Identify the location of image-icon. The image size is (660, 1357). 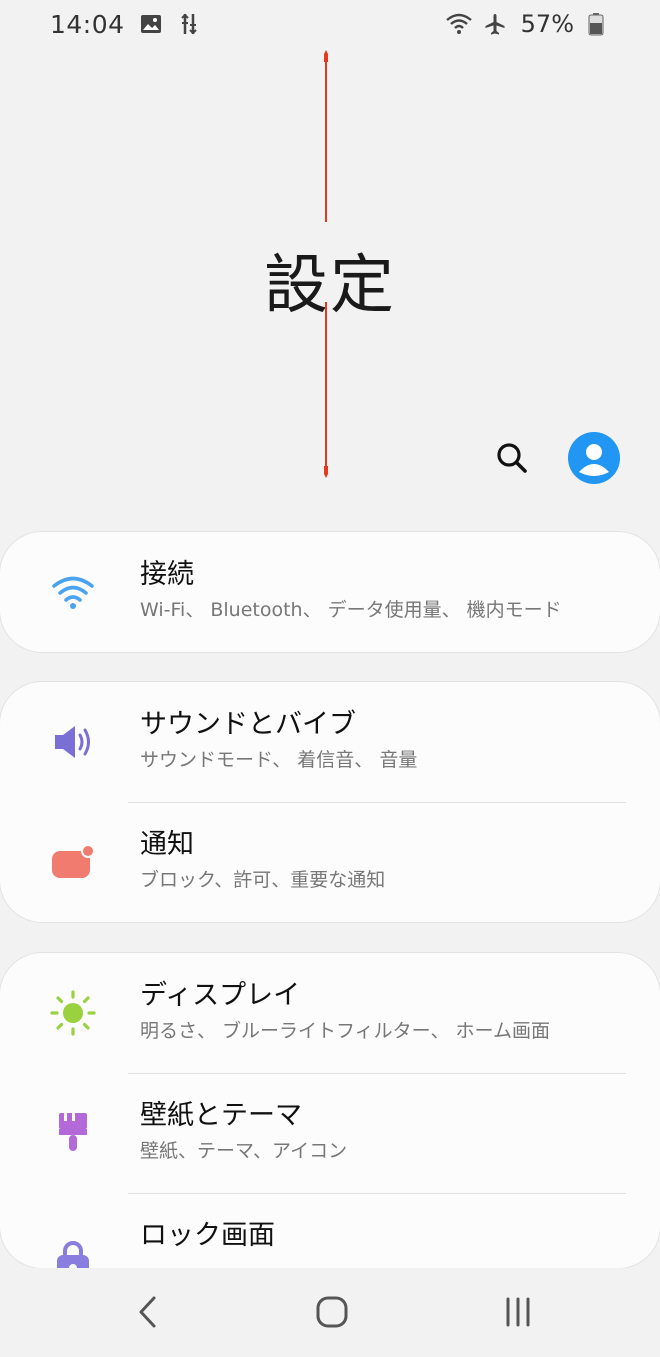
(151, 24).